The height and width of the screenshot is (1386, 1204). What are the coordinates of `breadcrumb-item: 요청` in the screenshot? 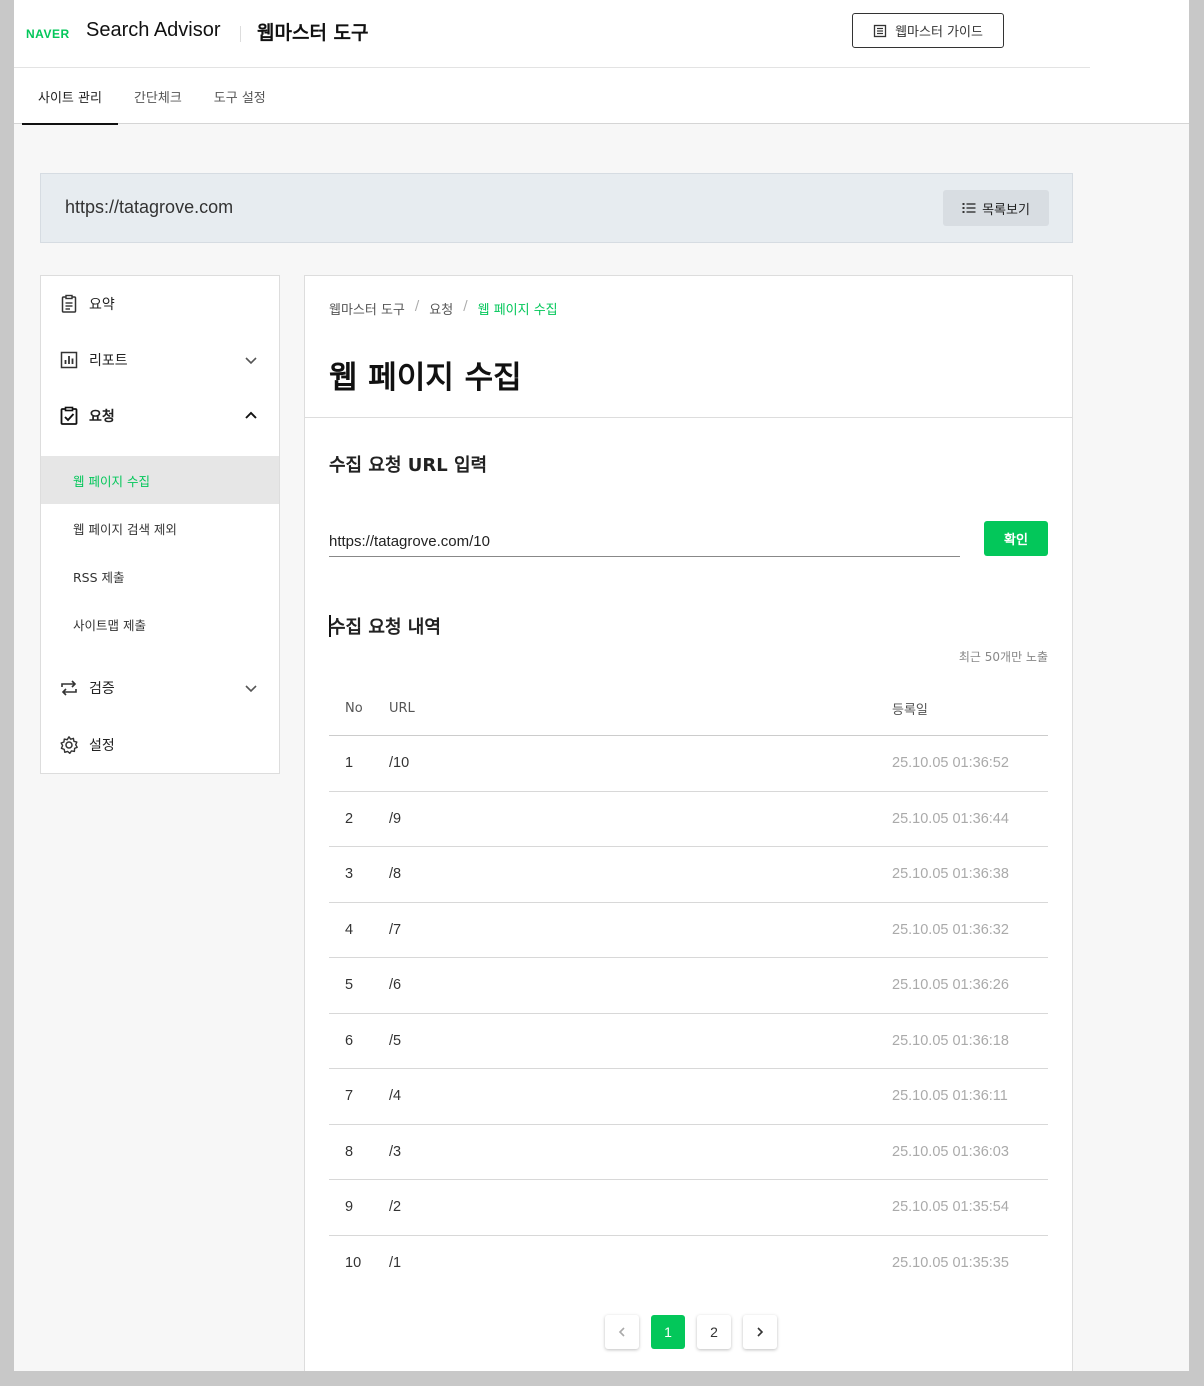 It's located at (441, 308).